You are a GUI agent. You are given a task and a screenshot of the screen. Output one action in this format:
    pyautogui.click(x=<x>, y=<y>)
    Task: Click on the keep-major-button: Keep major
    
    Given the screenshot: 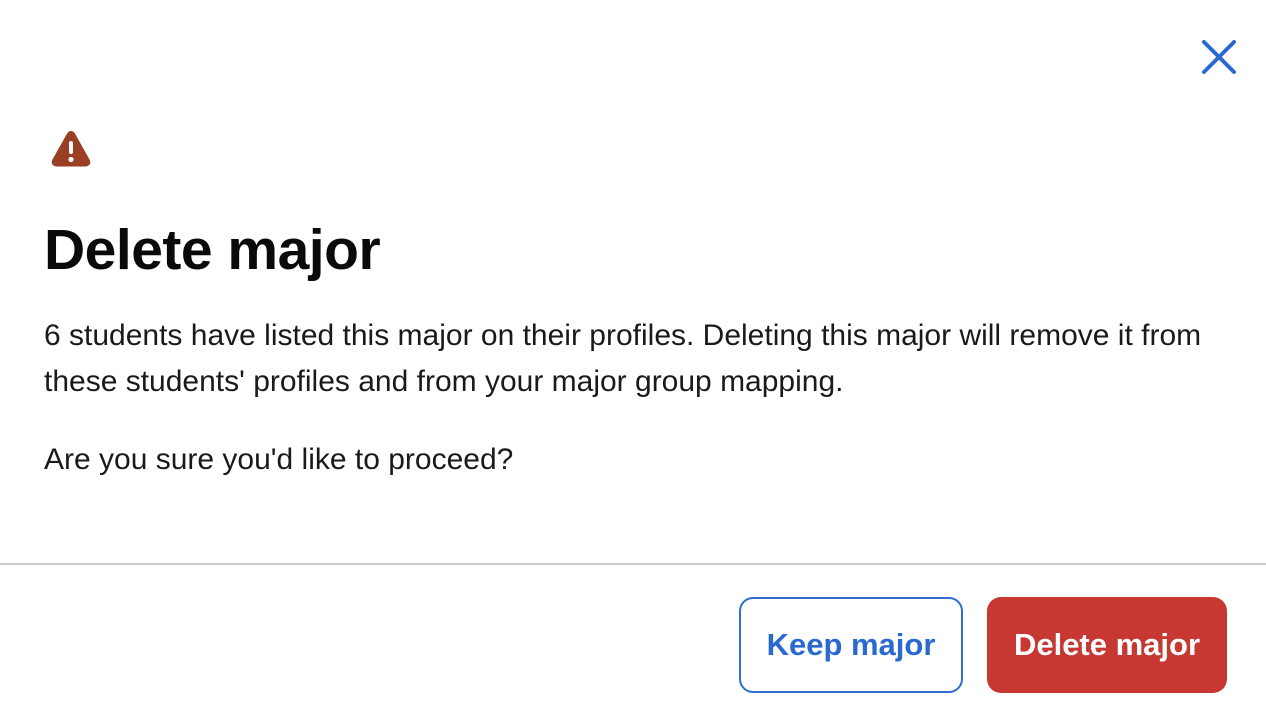 What is the action you would take?
    pyautogui.click(x=851, y=645)
    